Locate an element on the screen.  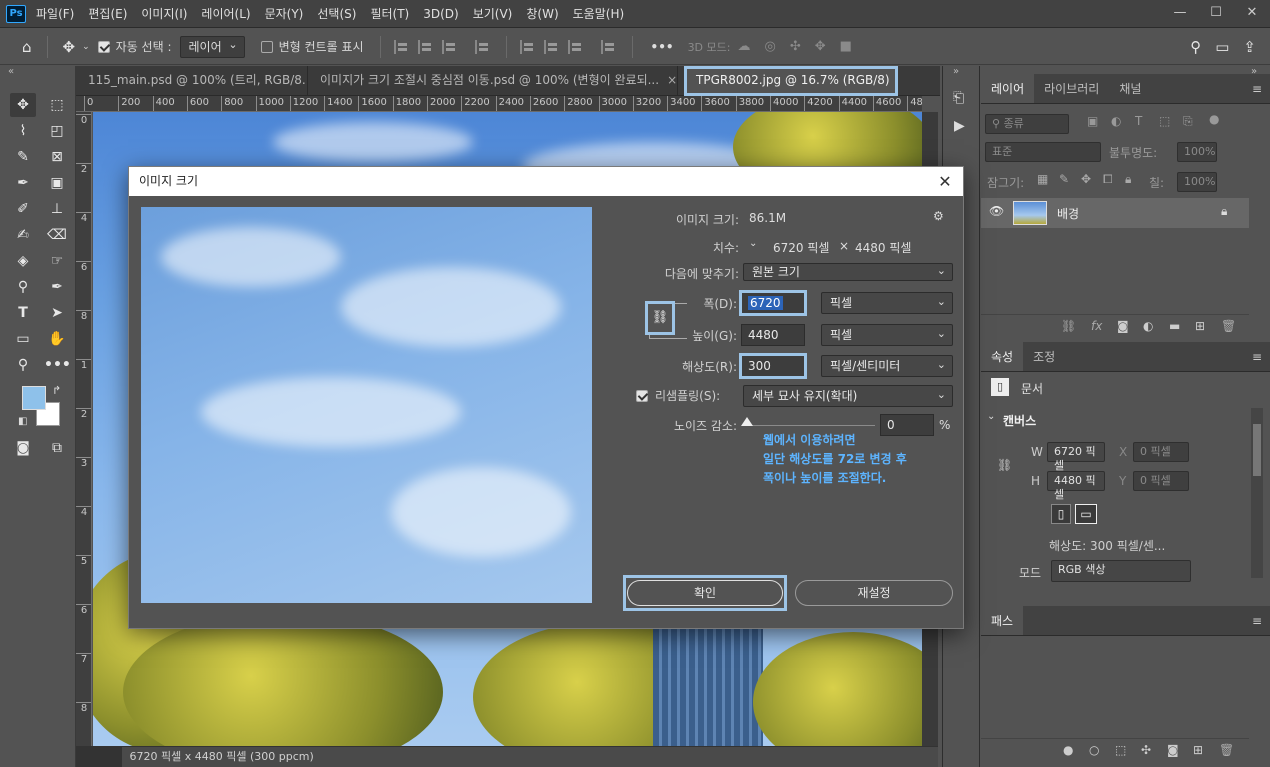
menu-file: 파일(F) is located at coordinates (55, 13).